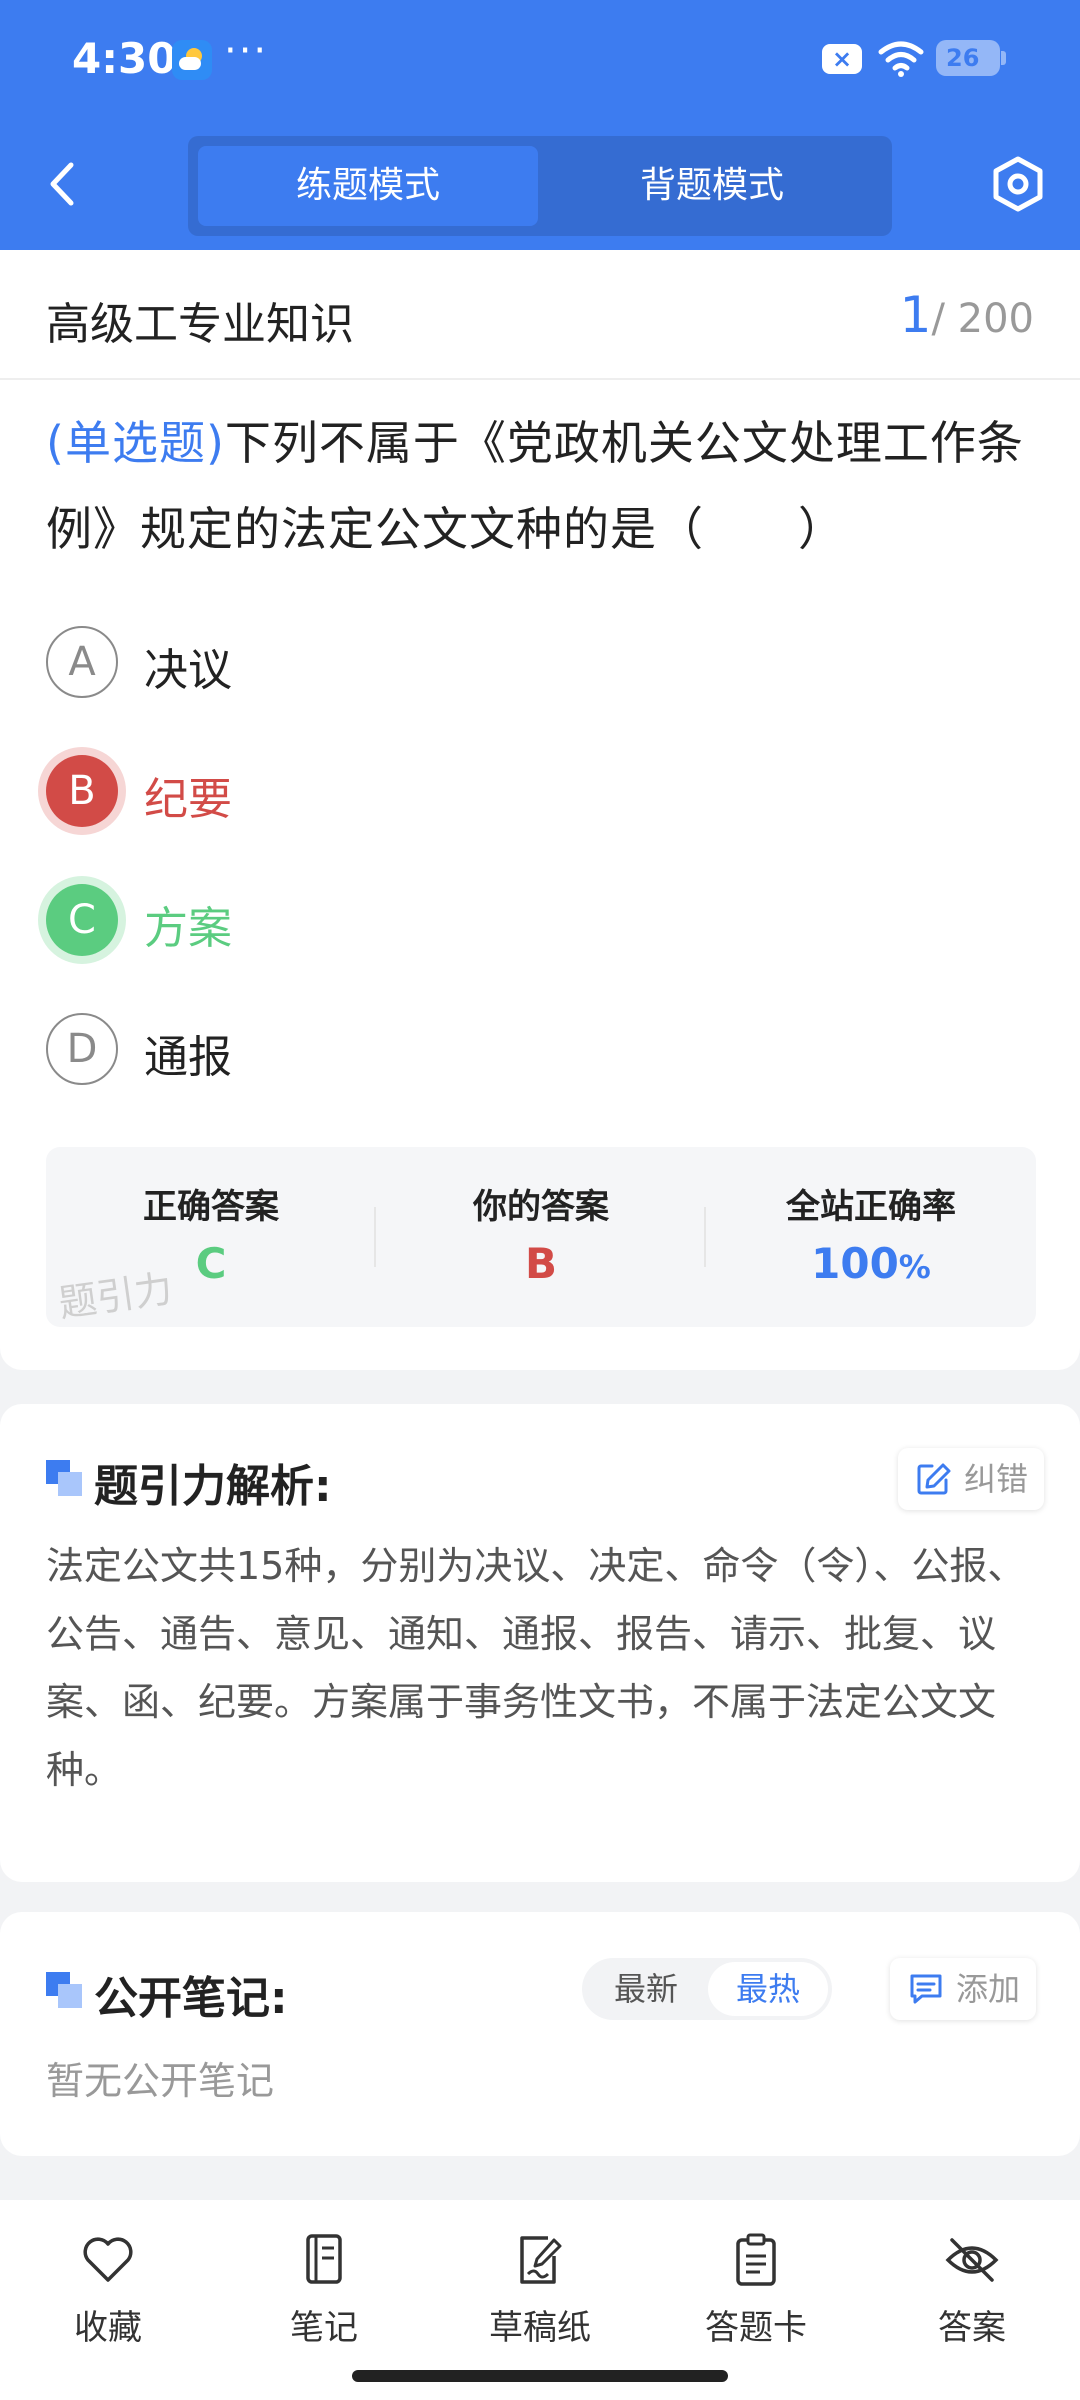 The height and width of the screenshot is (2400, 1080). I want to click on note-label: 笔记, so click(324, 2328).